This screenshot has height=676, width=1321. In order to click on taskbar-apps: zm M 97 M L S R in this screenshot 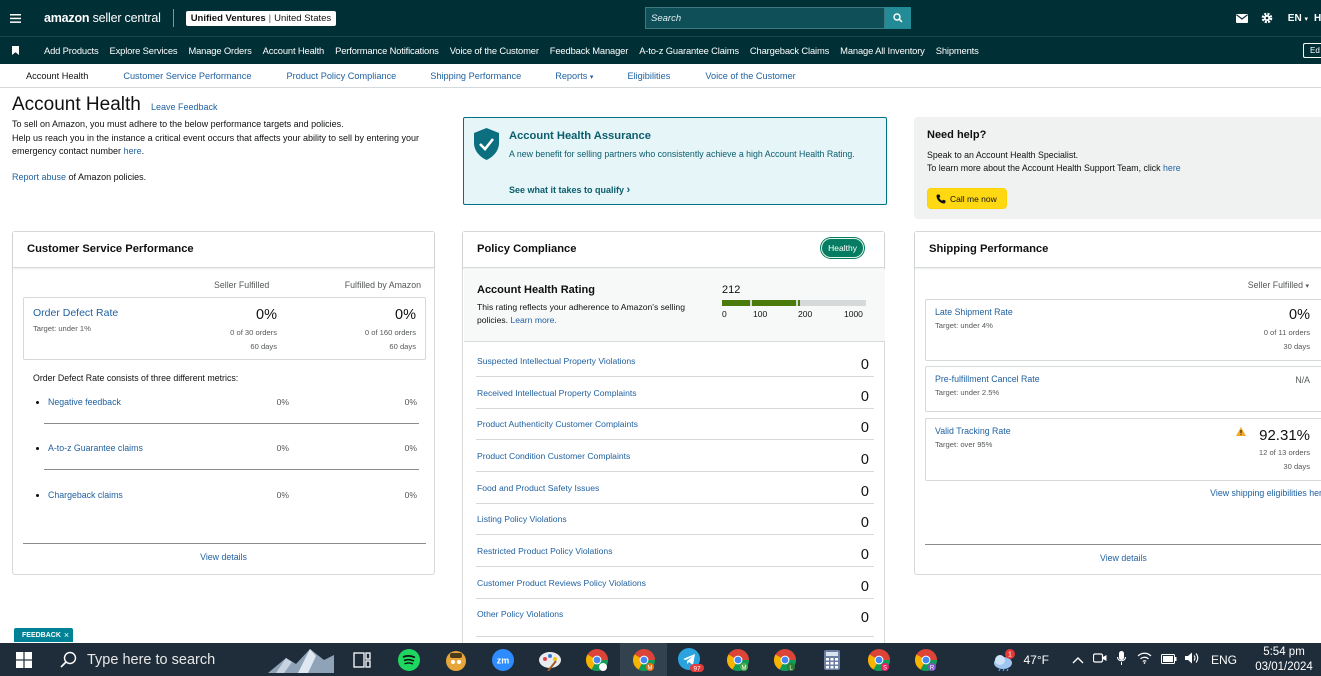, I will do `click(643, 659)`.